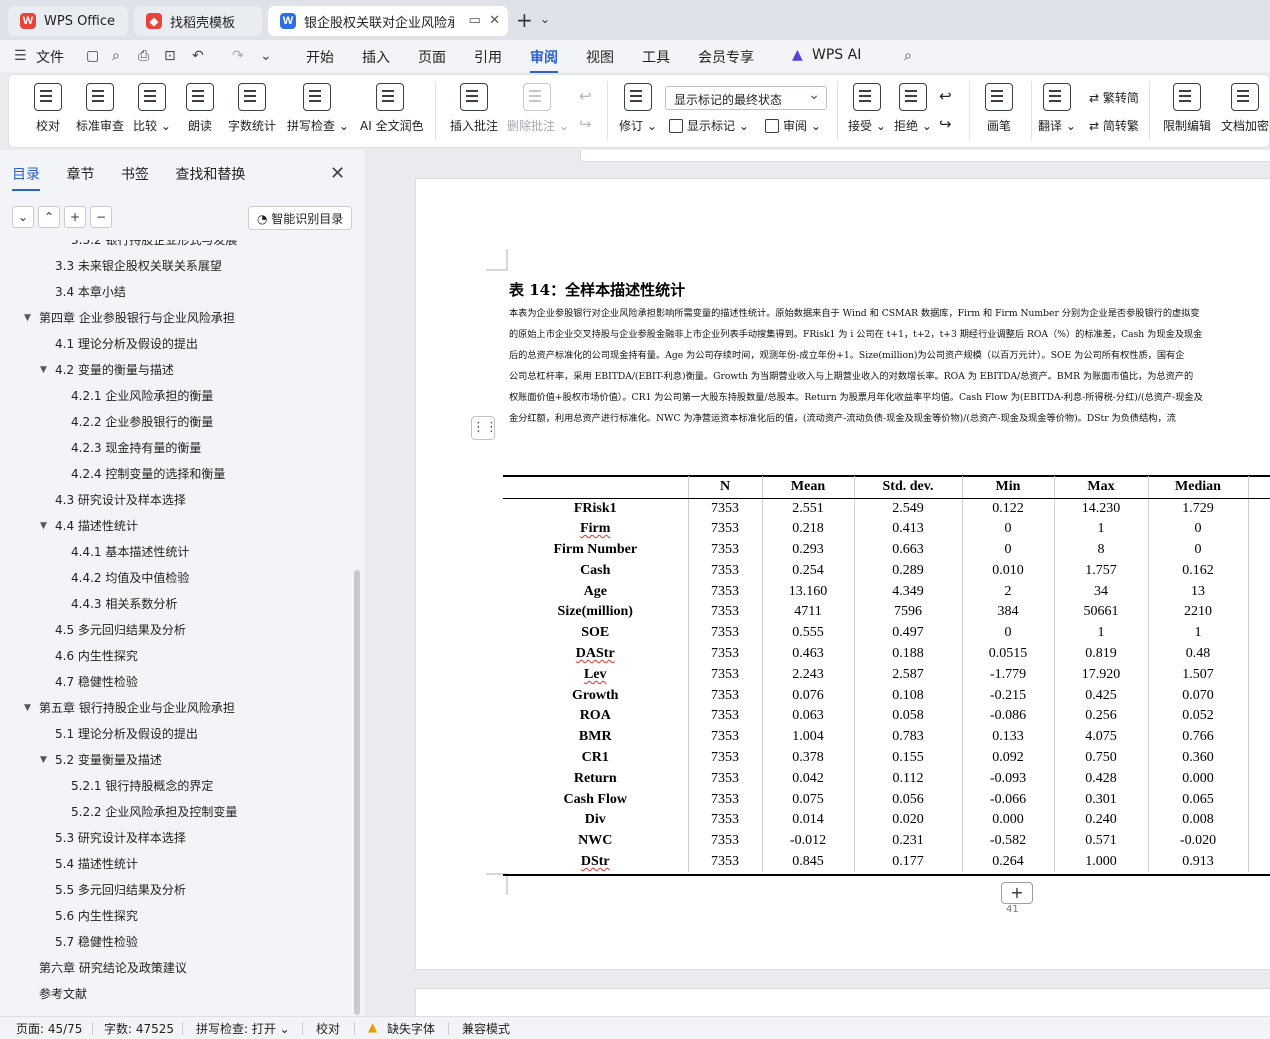 The height and width of the screenshot is (1039, 1270). Describe the element at coordinates (96, 916) in the screenshot. I see `toc-item: 5.6 内生性探究` at that location.